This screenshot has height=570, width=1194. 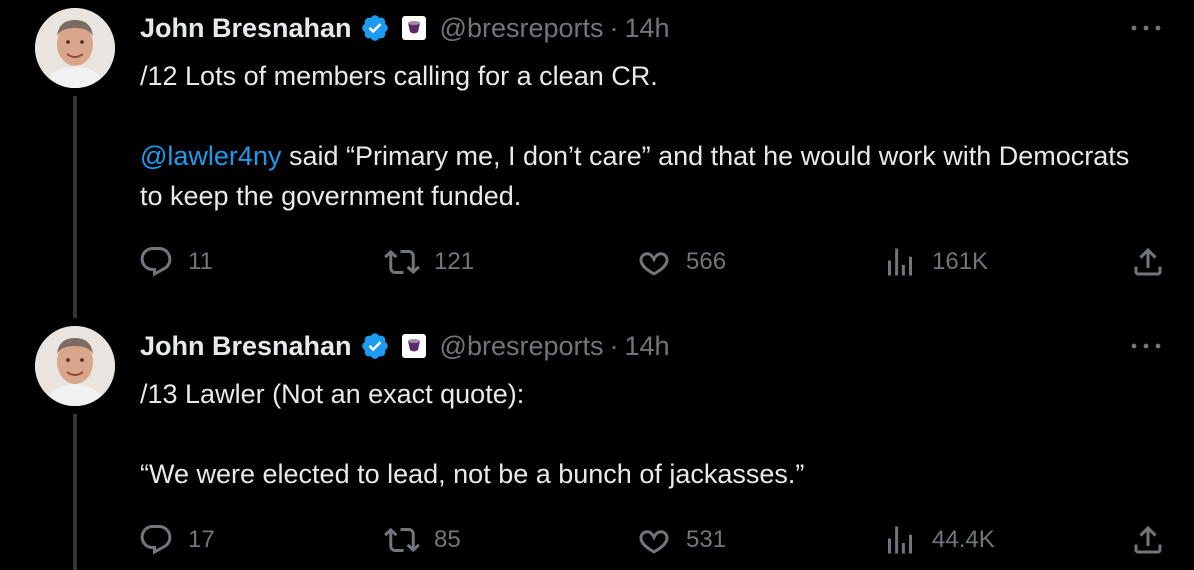 I want to click on views-button: 44.4K, so click(x=938, y=540).